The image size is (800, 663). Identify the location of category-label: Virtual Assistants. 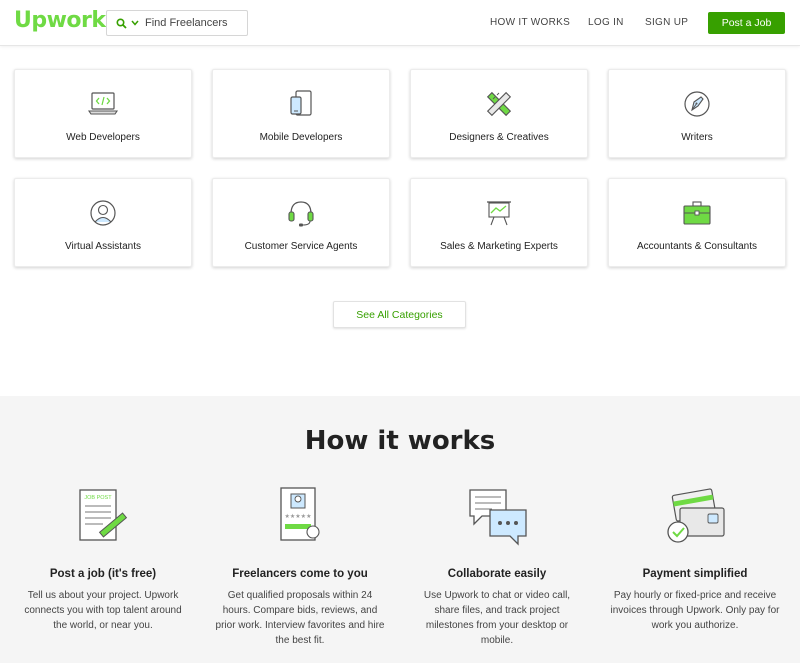
(103, 246).